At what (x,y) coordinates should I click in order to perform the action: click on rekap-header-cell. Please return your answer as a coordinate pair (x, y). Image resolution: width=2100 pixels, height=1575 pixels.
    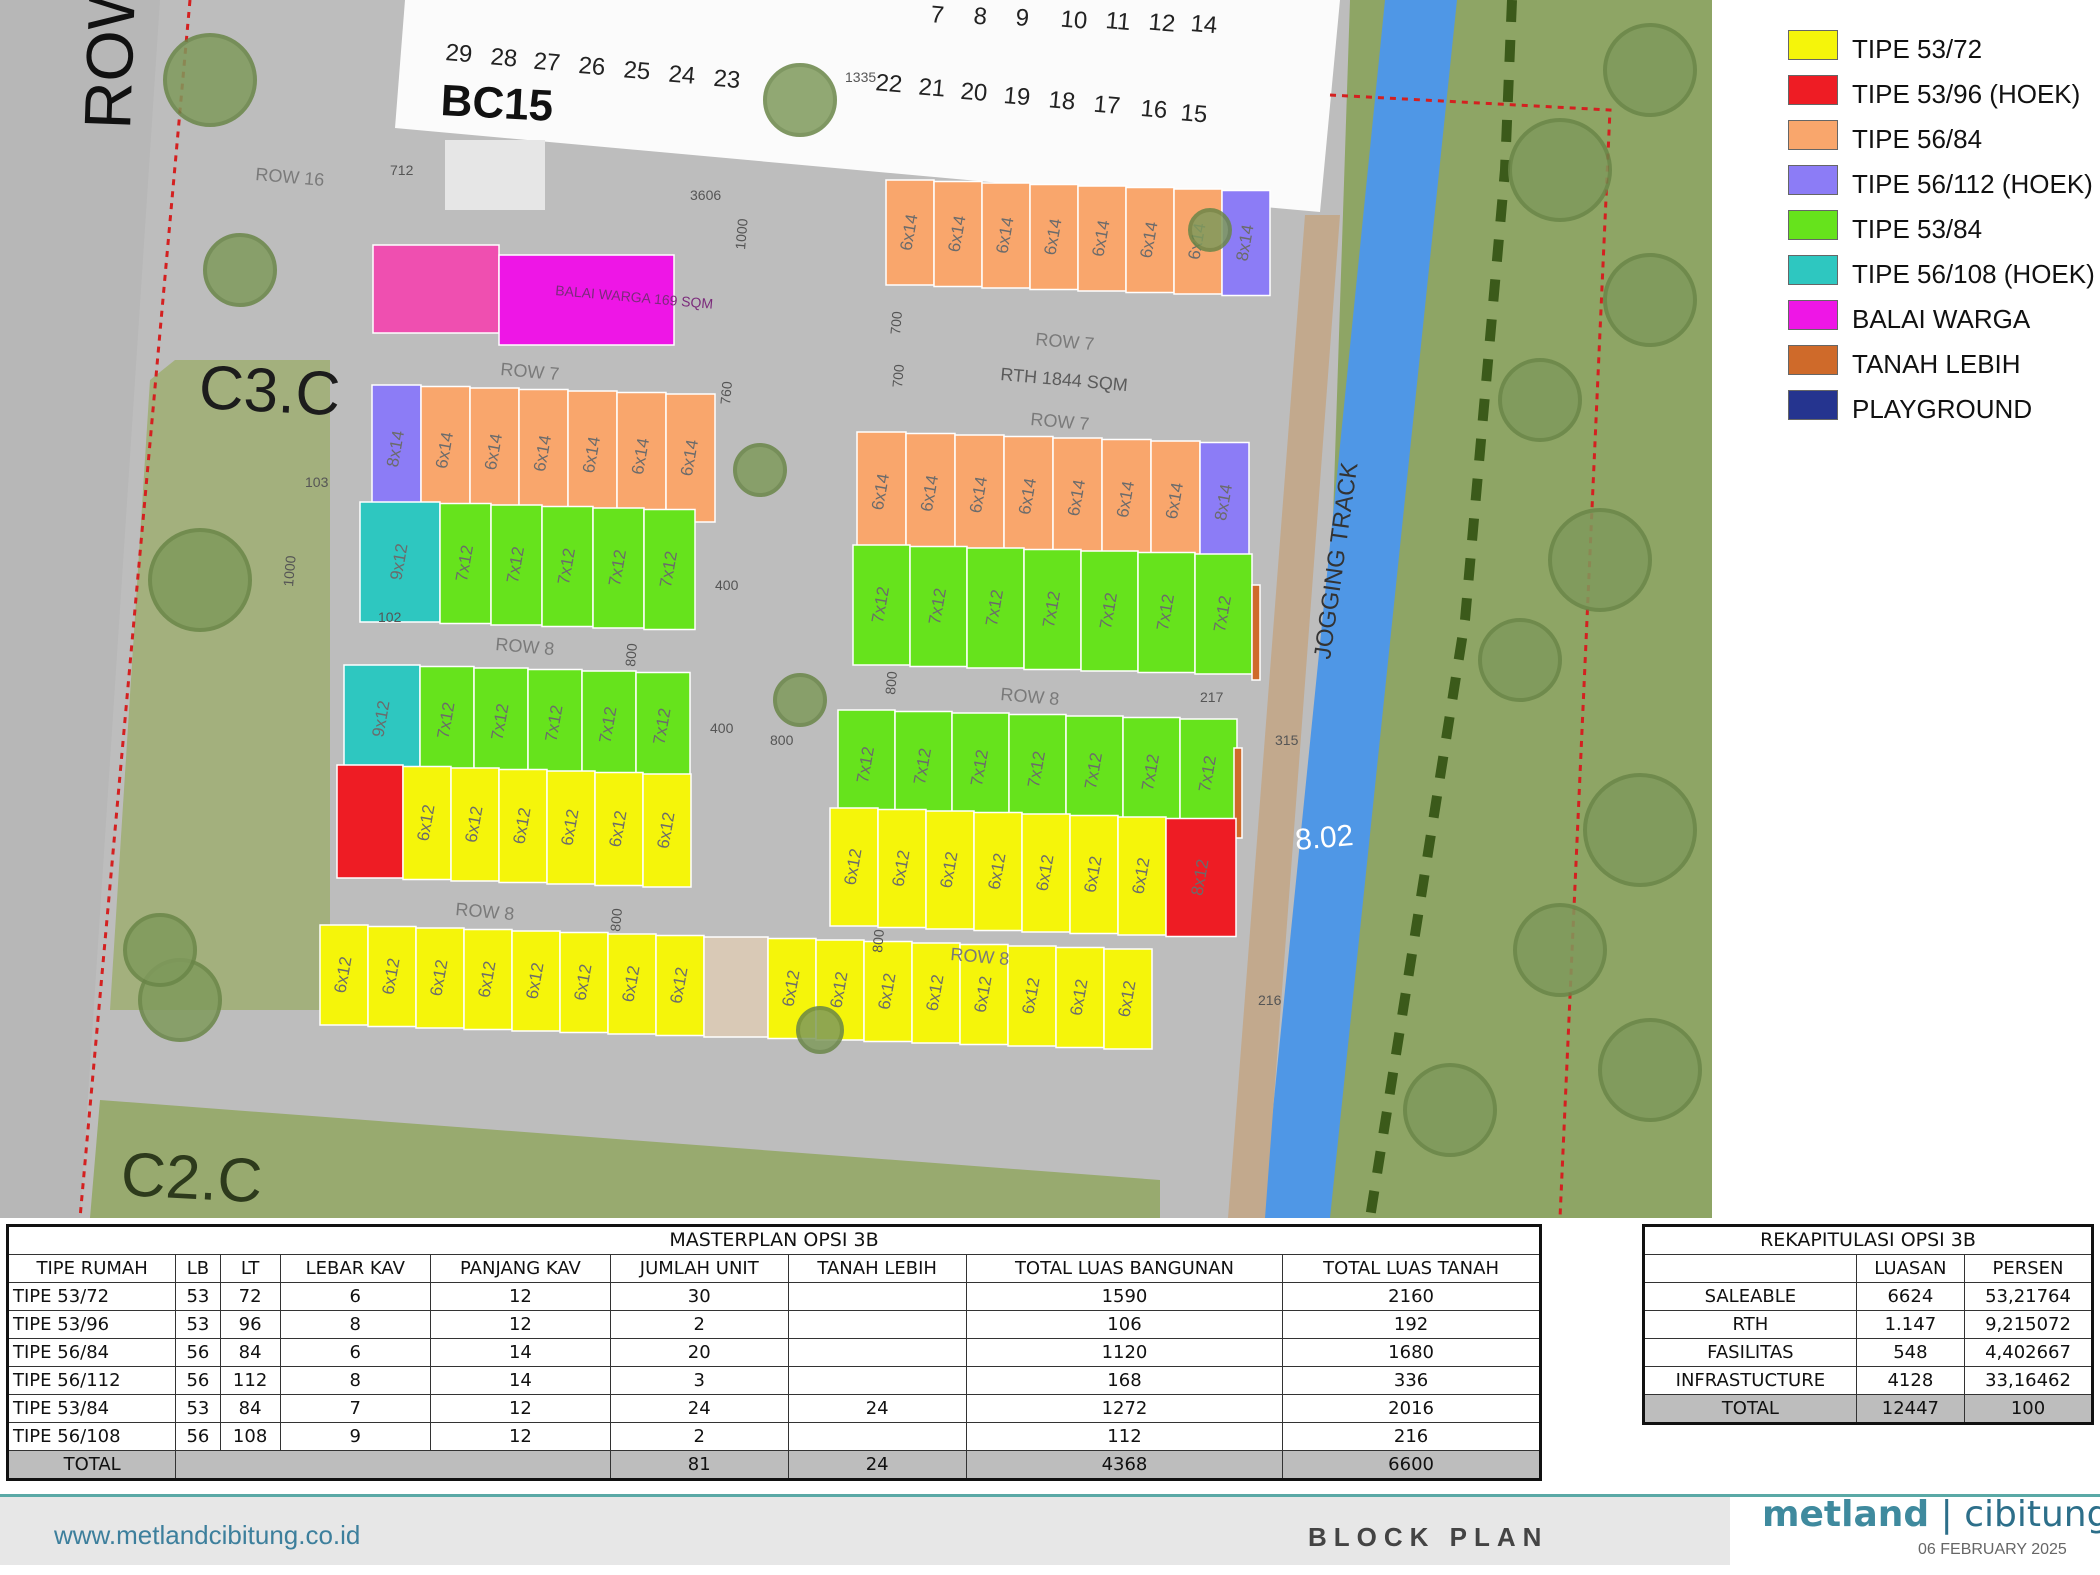
    Looking at the image, I should click on (1750, 1268).